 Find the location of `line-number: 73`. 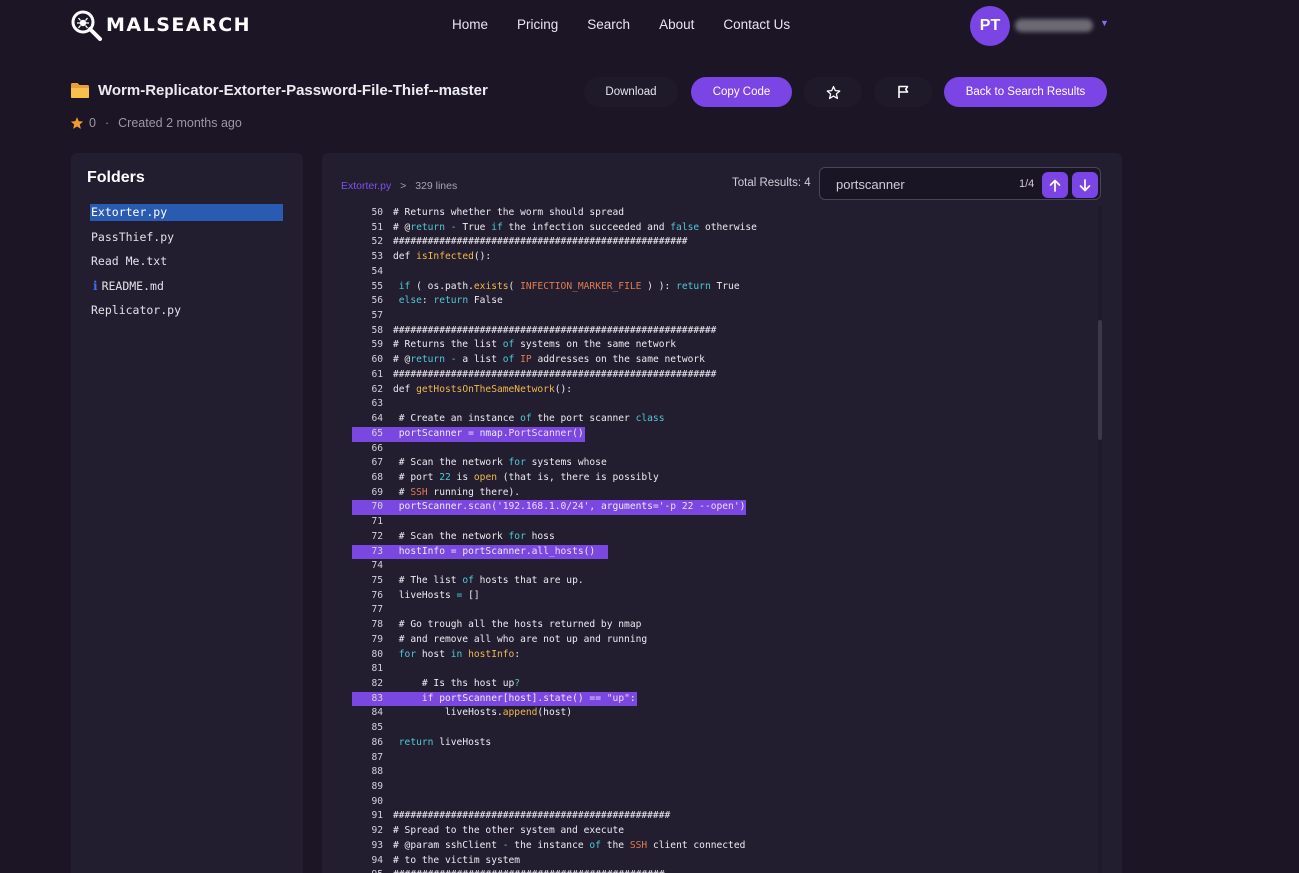

line-number: 73 is located at coordinates (377, 551).